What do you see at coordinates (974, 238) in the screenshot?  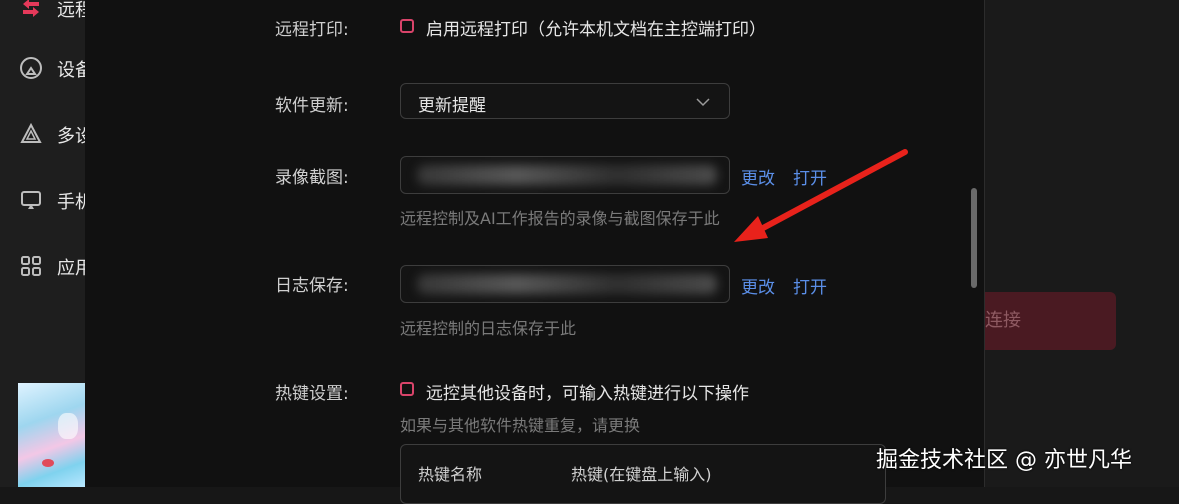 I see `scrollbar-thumb` at bounding box center [974, 238].